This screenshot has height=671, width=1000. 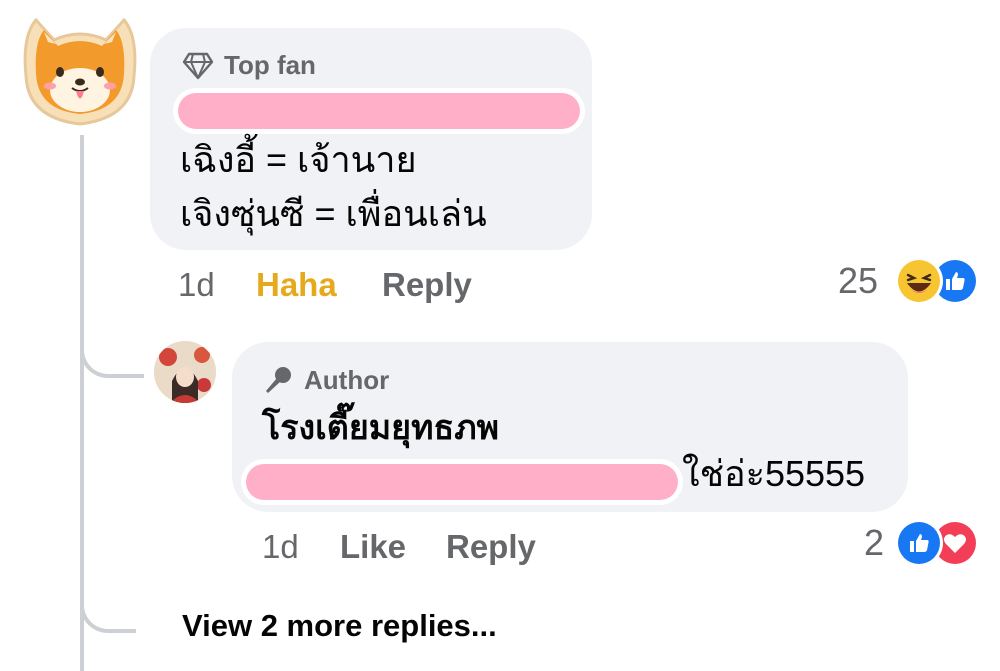 What do you see at coordinates (296, 285) in the screenshot?
I see `haha-reaction-button: Haha` at bounding box center [296, 285].